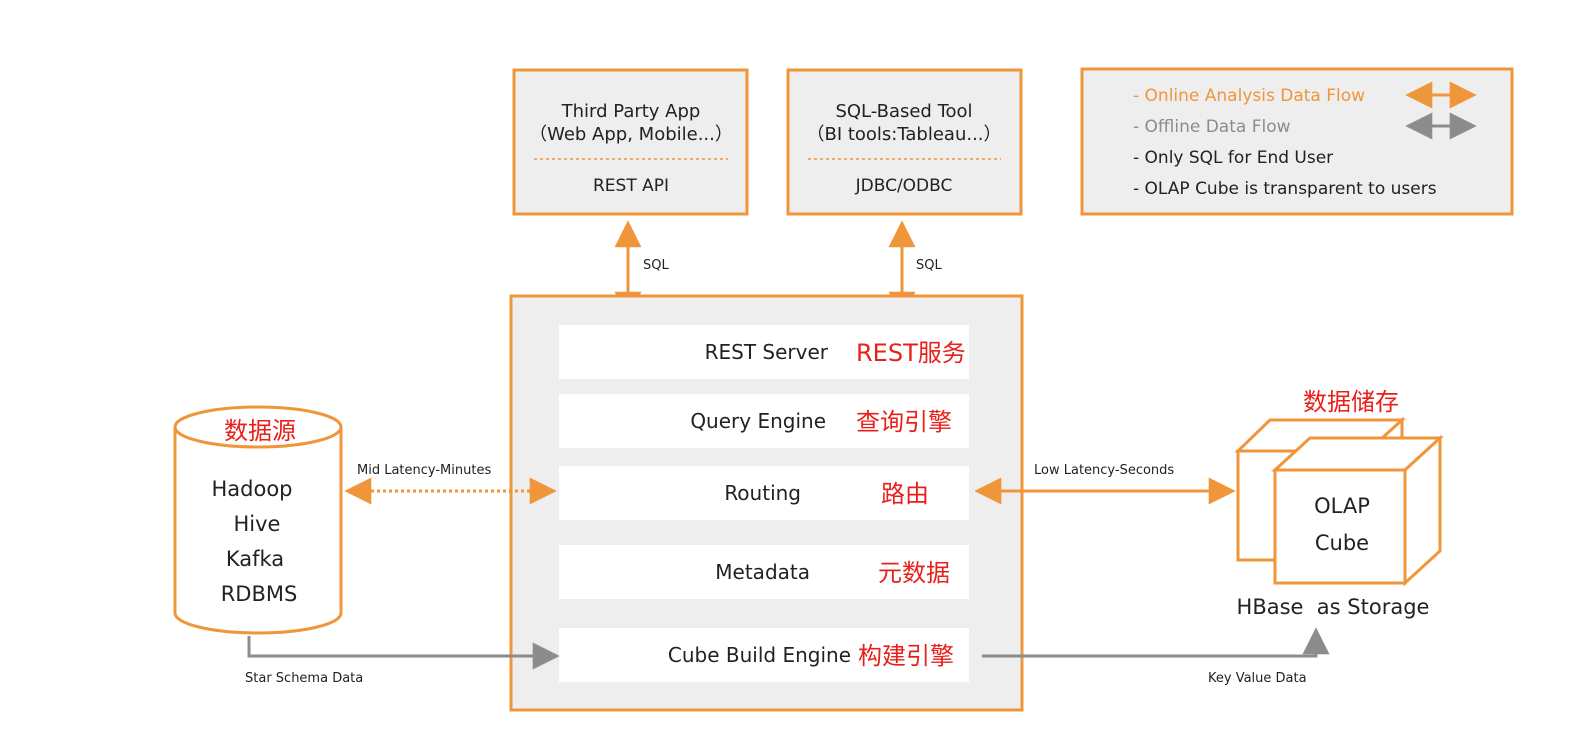  I want to click on datasource-item: RDBMS, so click(259, 594).